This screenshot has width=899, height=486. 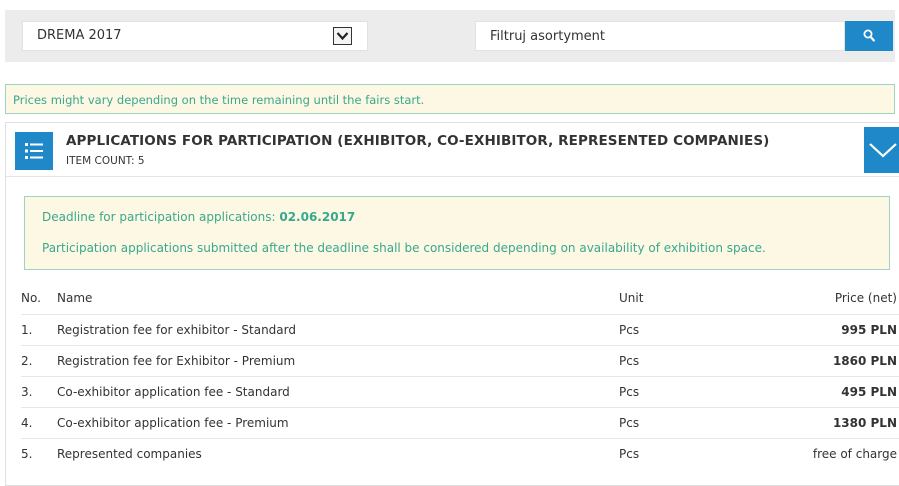 What do you see at coordinates (75, 298) in the screenshot?
I see `col-header-name: Name` at bounding box center [75, 298].